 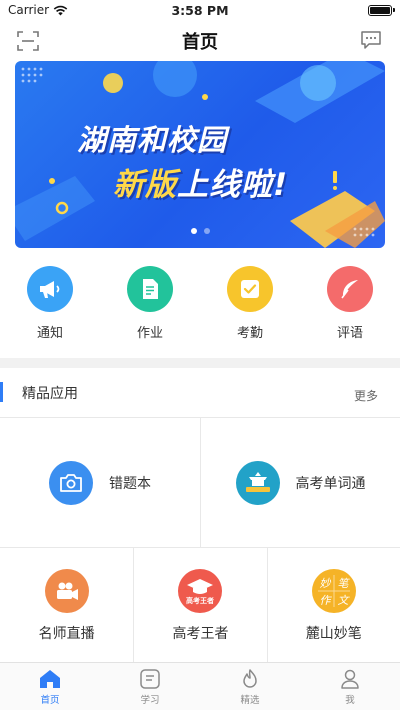 I want to click on calligraphy-glyph: 文, so click(x=343, y=600).